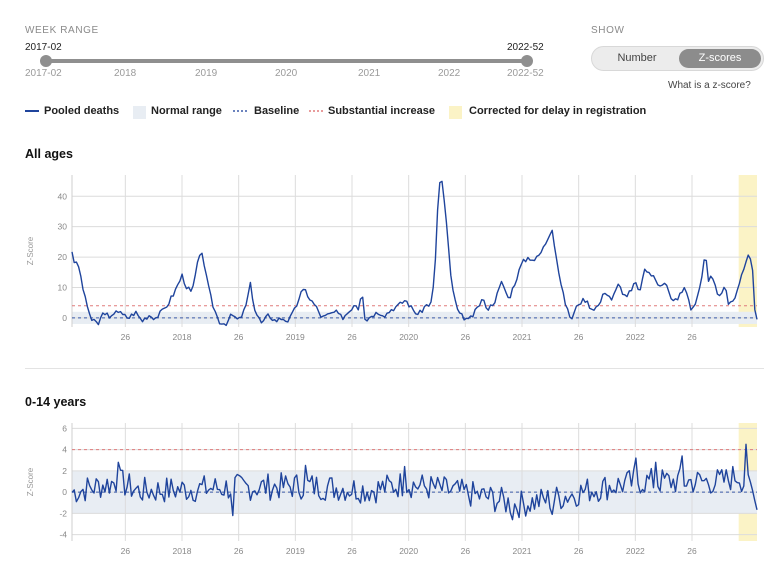 This screenshot has height=570, width=783. Describe the element at coordinates (63, 535) in the screenshot. I see `y-tick-label: -4` at that location.